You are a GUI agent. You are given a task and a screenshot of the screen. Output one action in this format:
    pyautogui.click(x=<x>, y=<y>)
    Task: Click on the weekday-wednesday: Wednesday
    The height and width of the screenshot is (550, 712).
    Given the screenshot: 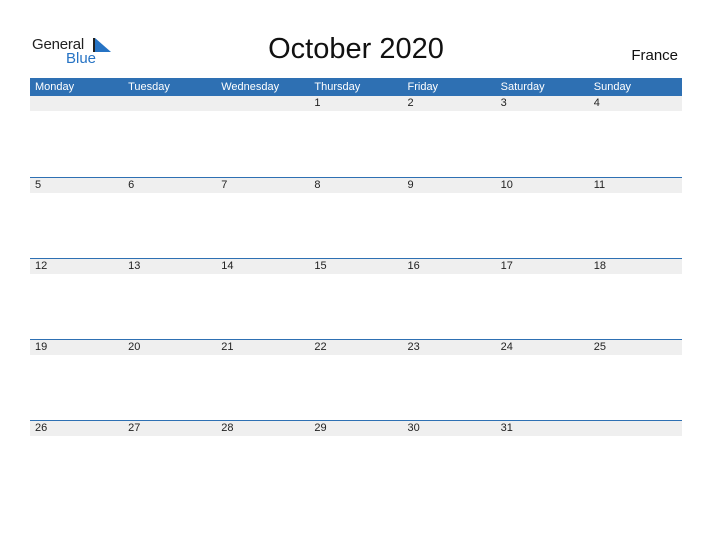 What is the action you would take?
    pyautogui.click(x=250, y=87)
    